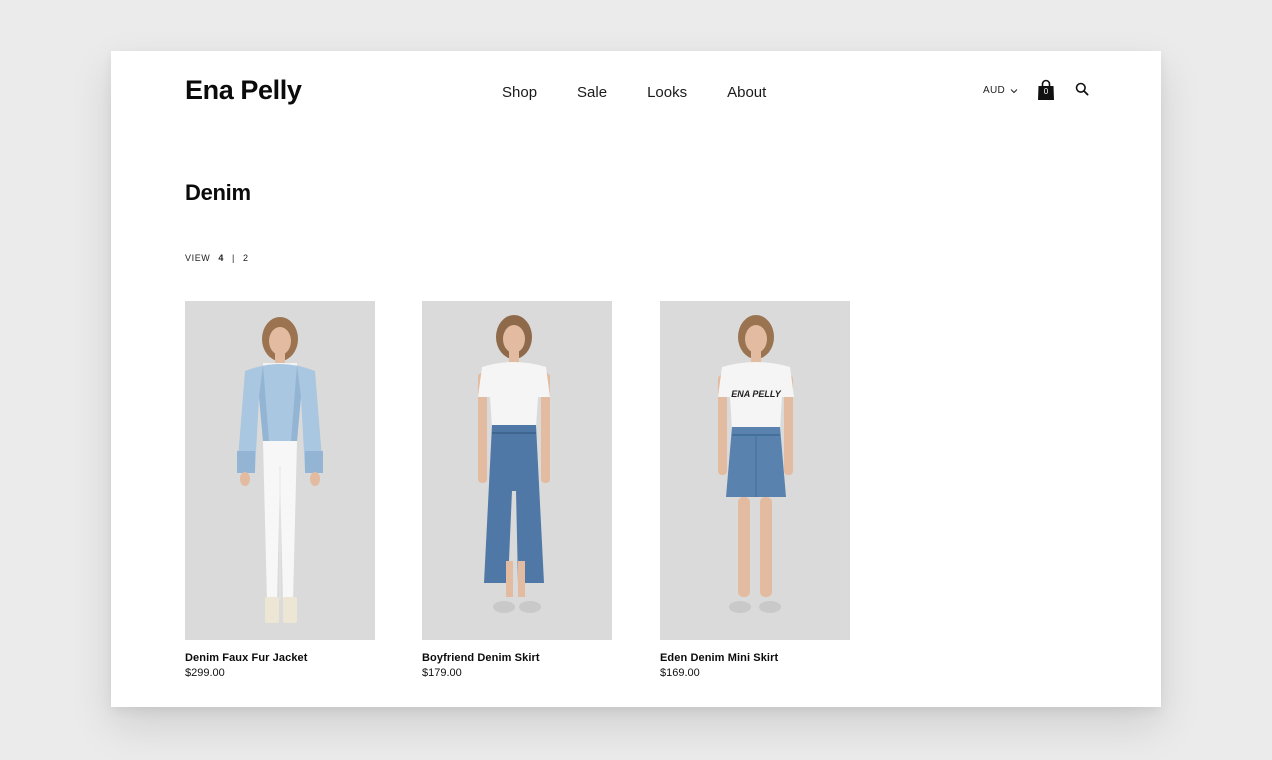 The width and height of the screenshot is (1272, 760). What do you see at coordinates (746, 92) in the screenshot?
I see `nav-item-about: About` at bounding box center [746, 92].